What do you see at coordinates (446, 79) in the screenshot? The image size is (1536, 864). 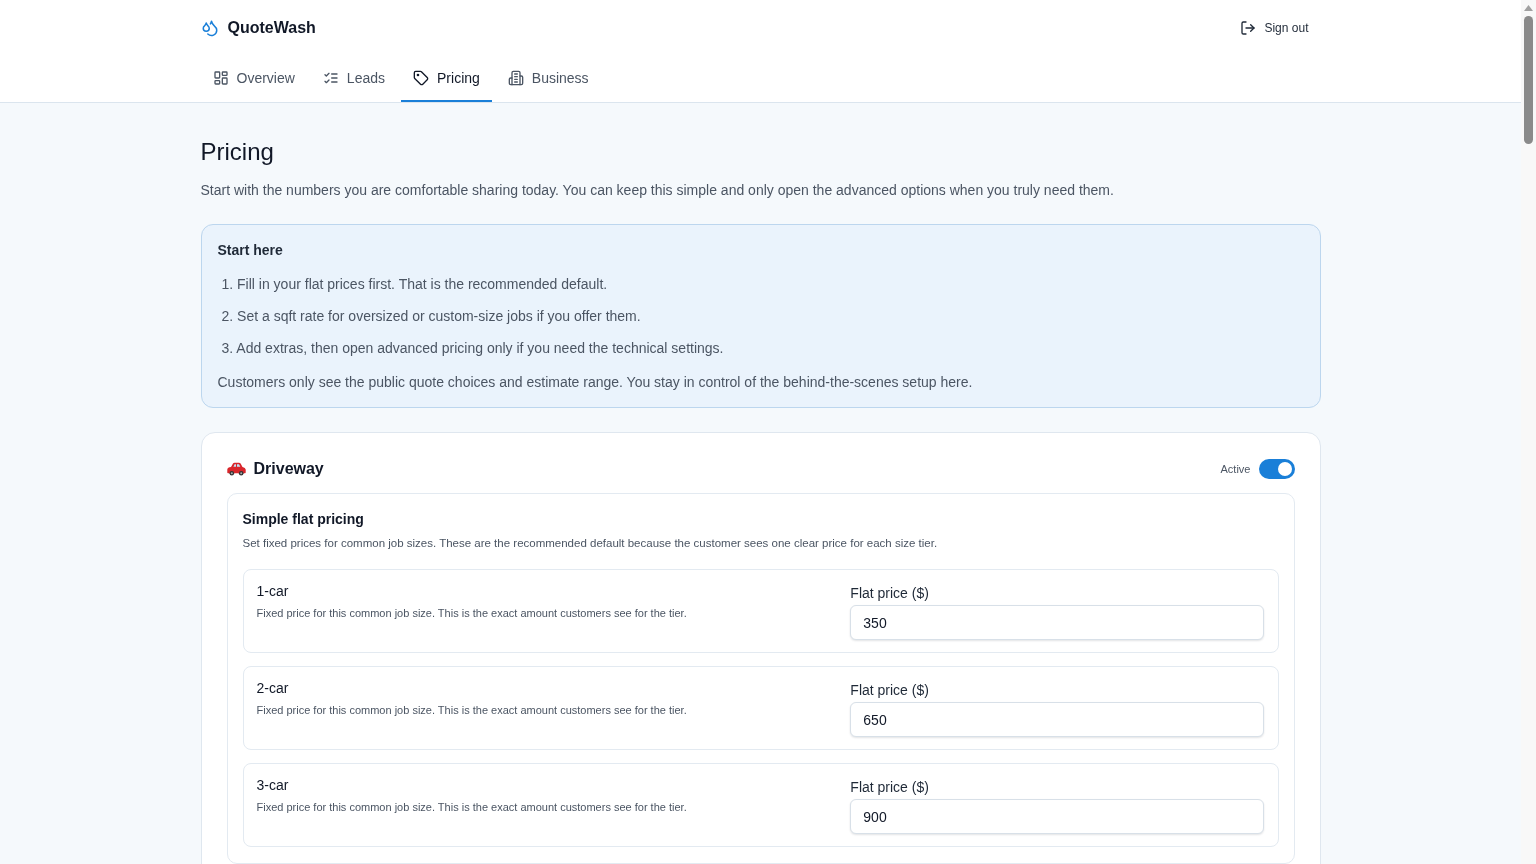 I see `nav-tab: Pricing` at bounding box center [446, 79].